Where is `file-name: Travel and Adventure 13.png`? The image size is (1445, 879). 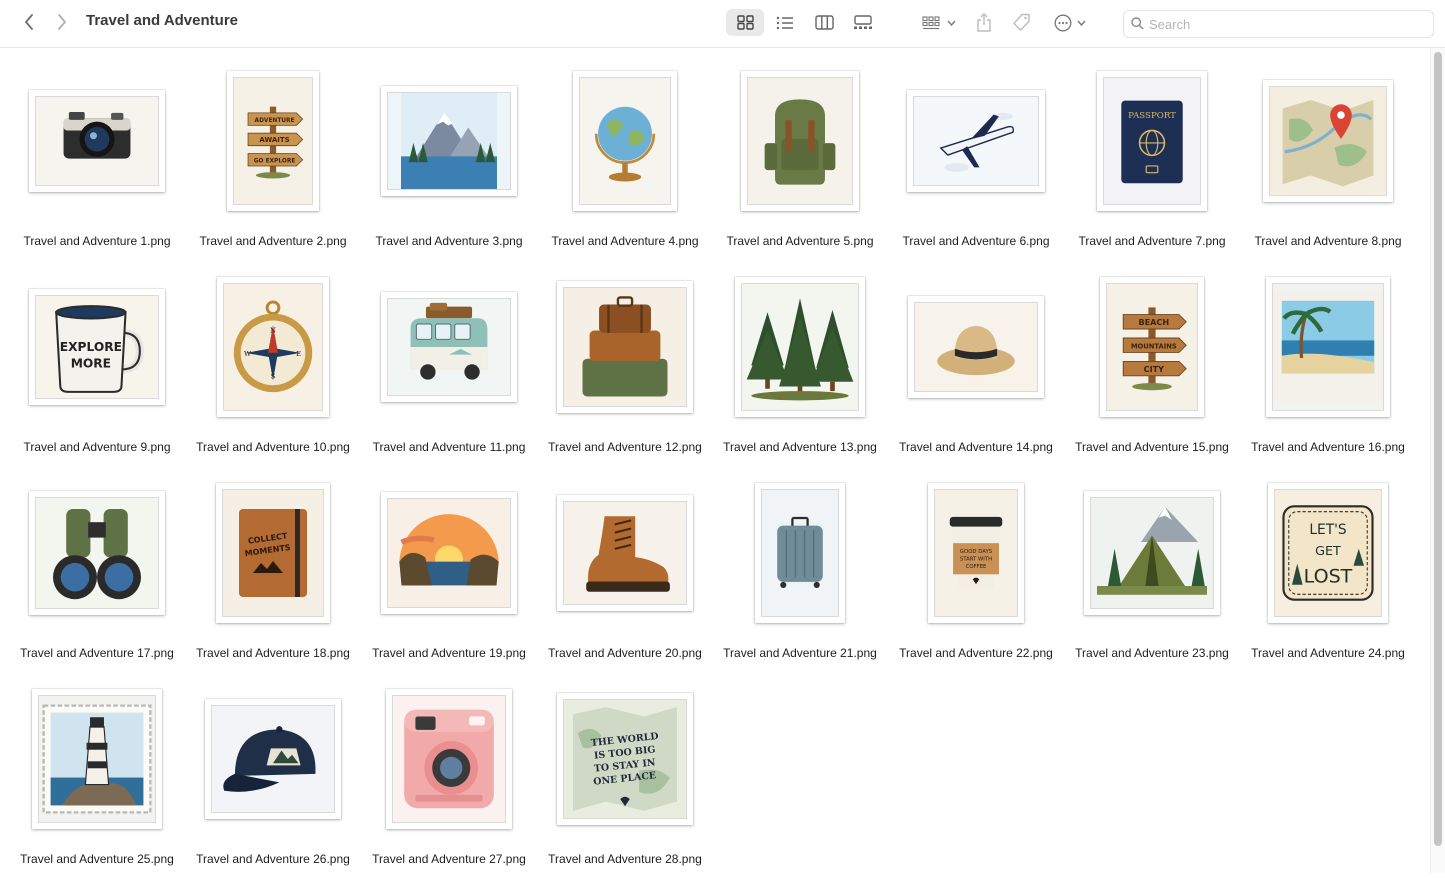 file-name: Travel and Adventure 13.png is located at coordinates (800, 447).